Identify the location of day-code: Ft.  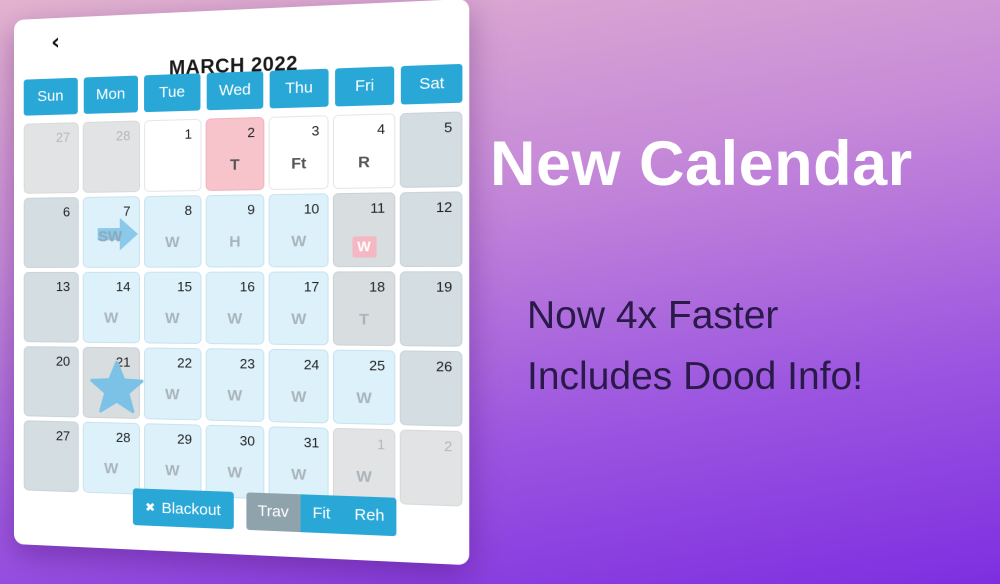
(299, 163).